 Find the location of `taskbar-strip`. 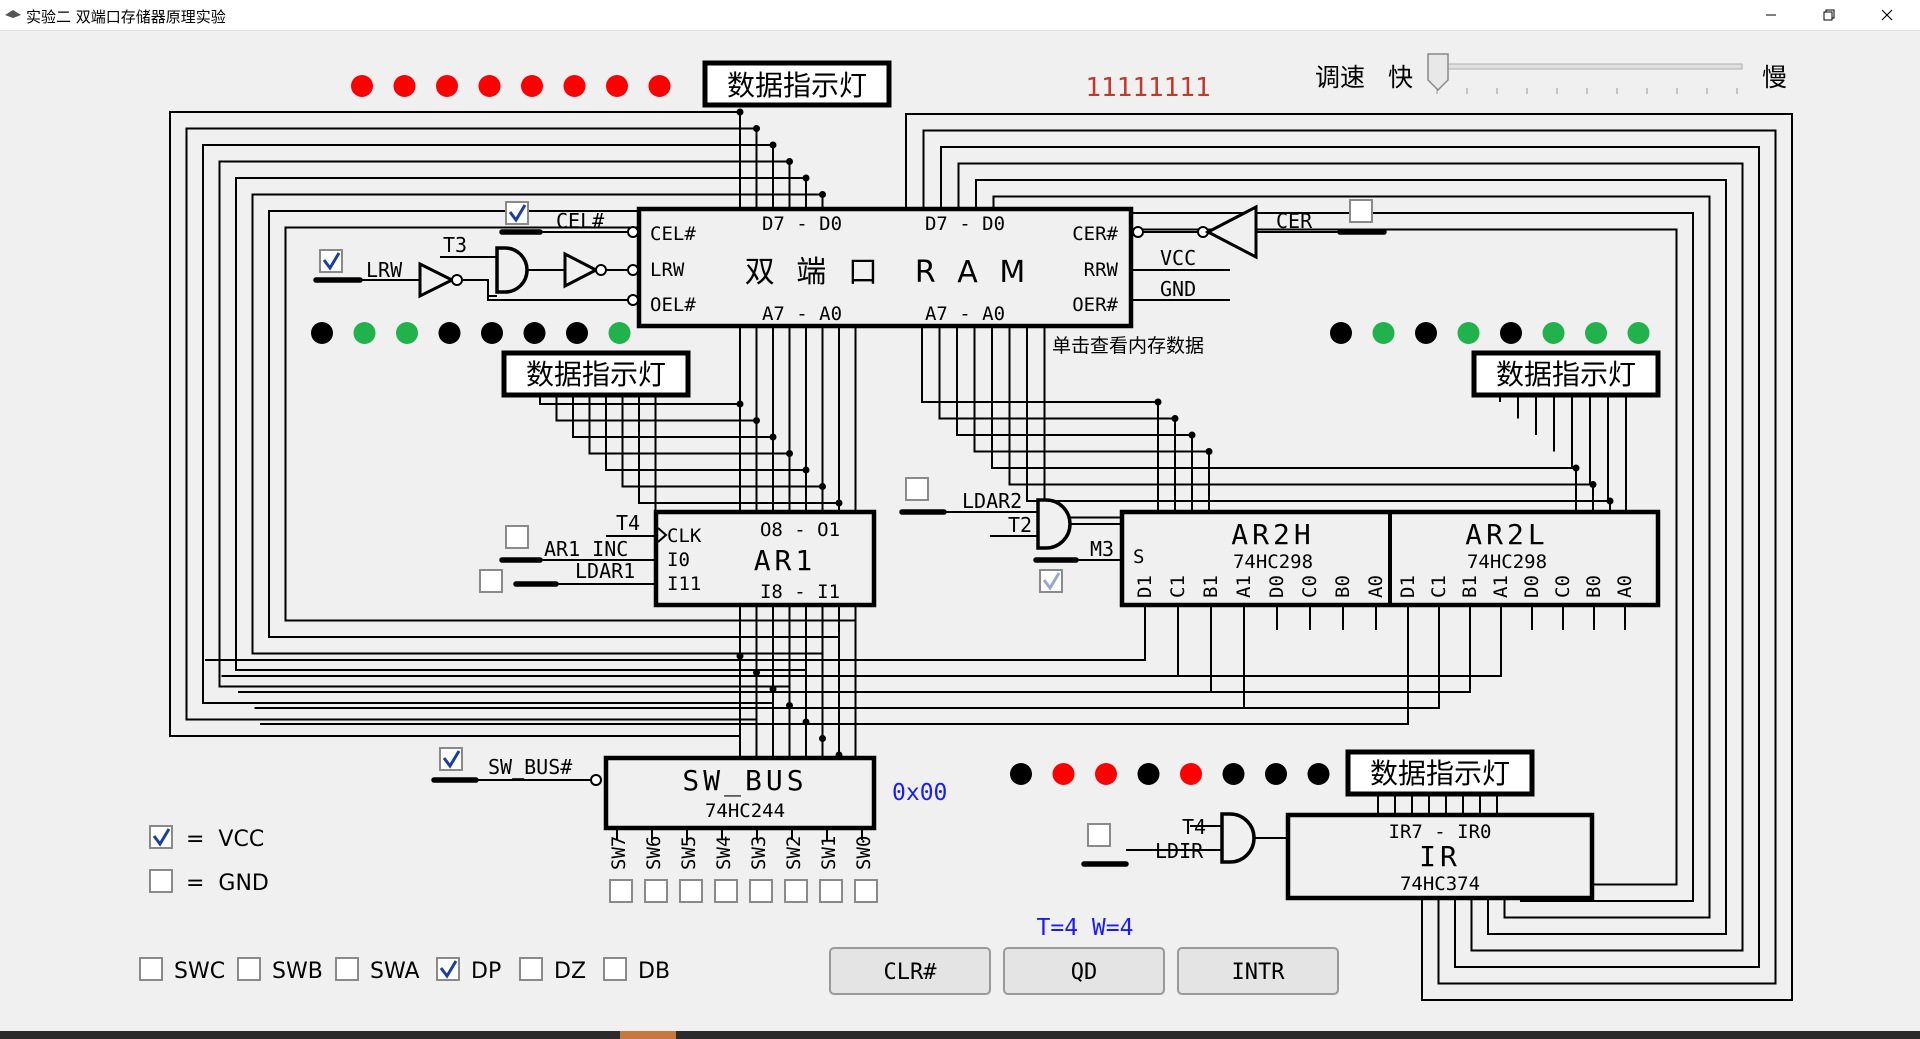

taskbar-strip is located at coordinates (960, 1035).